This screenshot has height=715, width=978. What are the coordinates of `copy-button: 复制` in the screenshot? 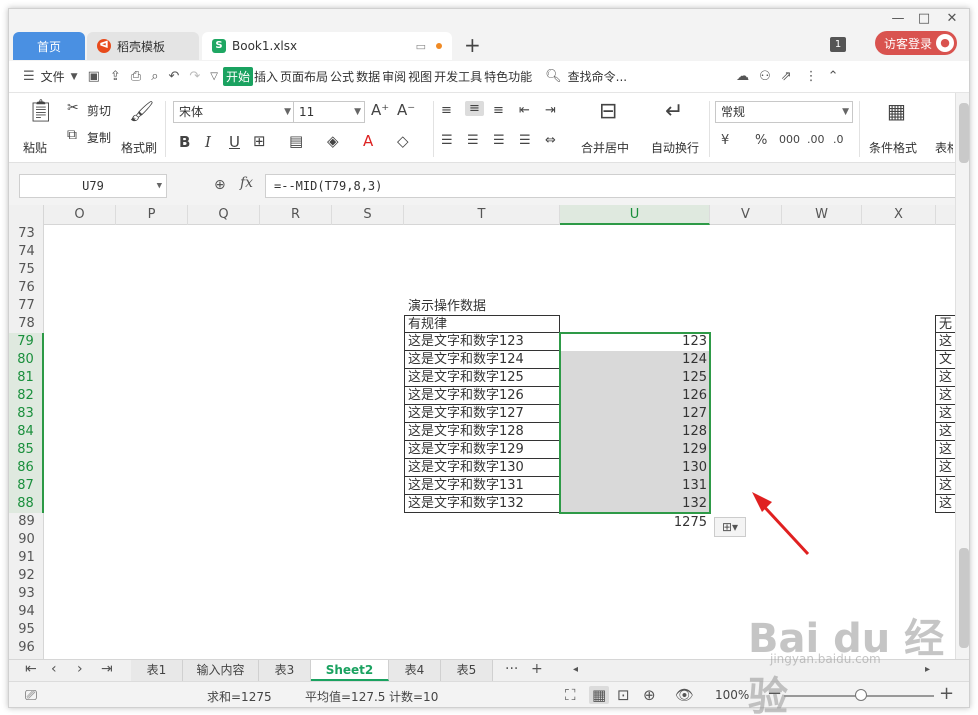 It's located at (99, 137).